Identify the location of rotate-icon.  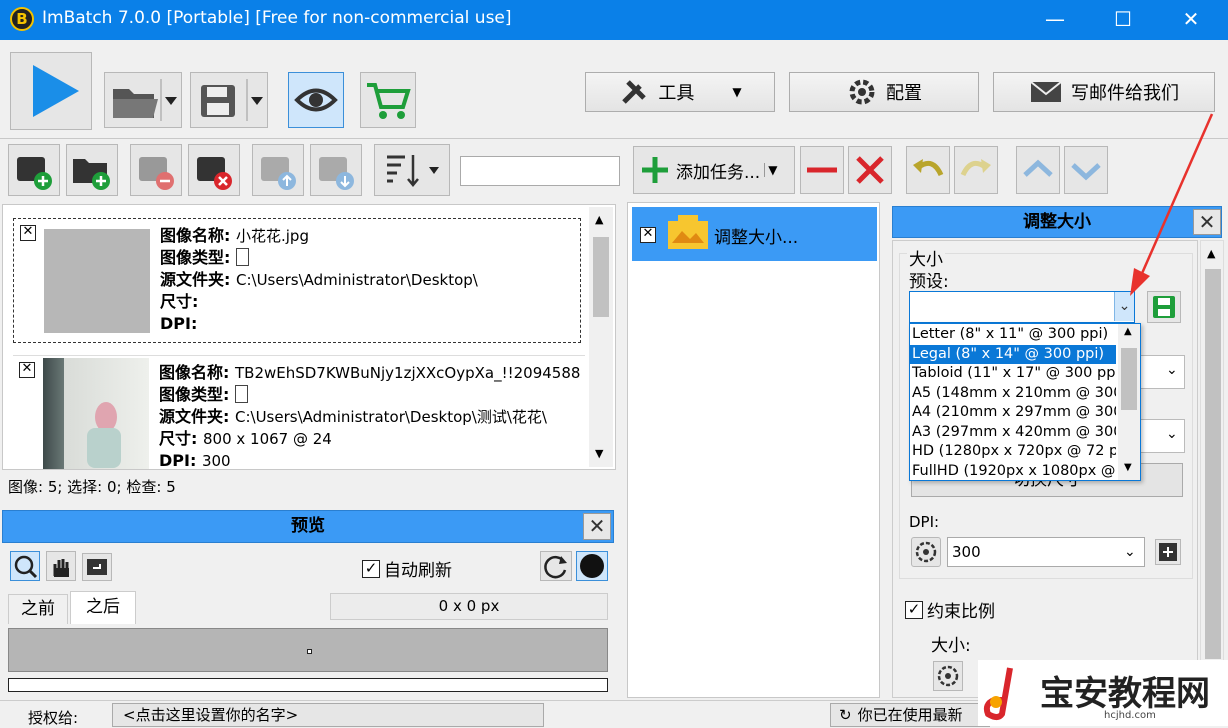
(97, 567).